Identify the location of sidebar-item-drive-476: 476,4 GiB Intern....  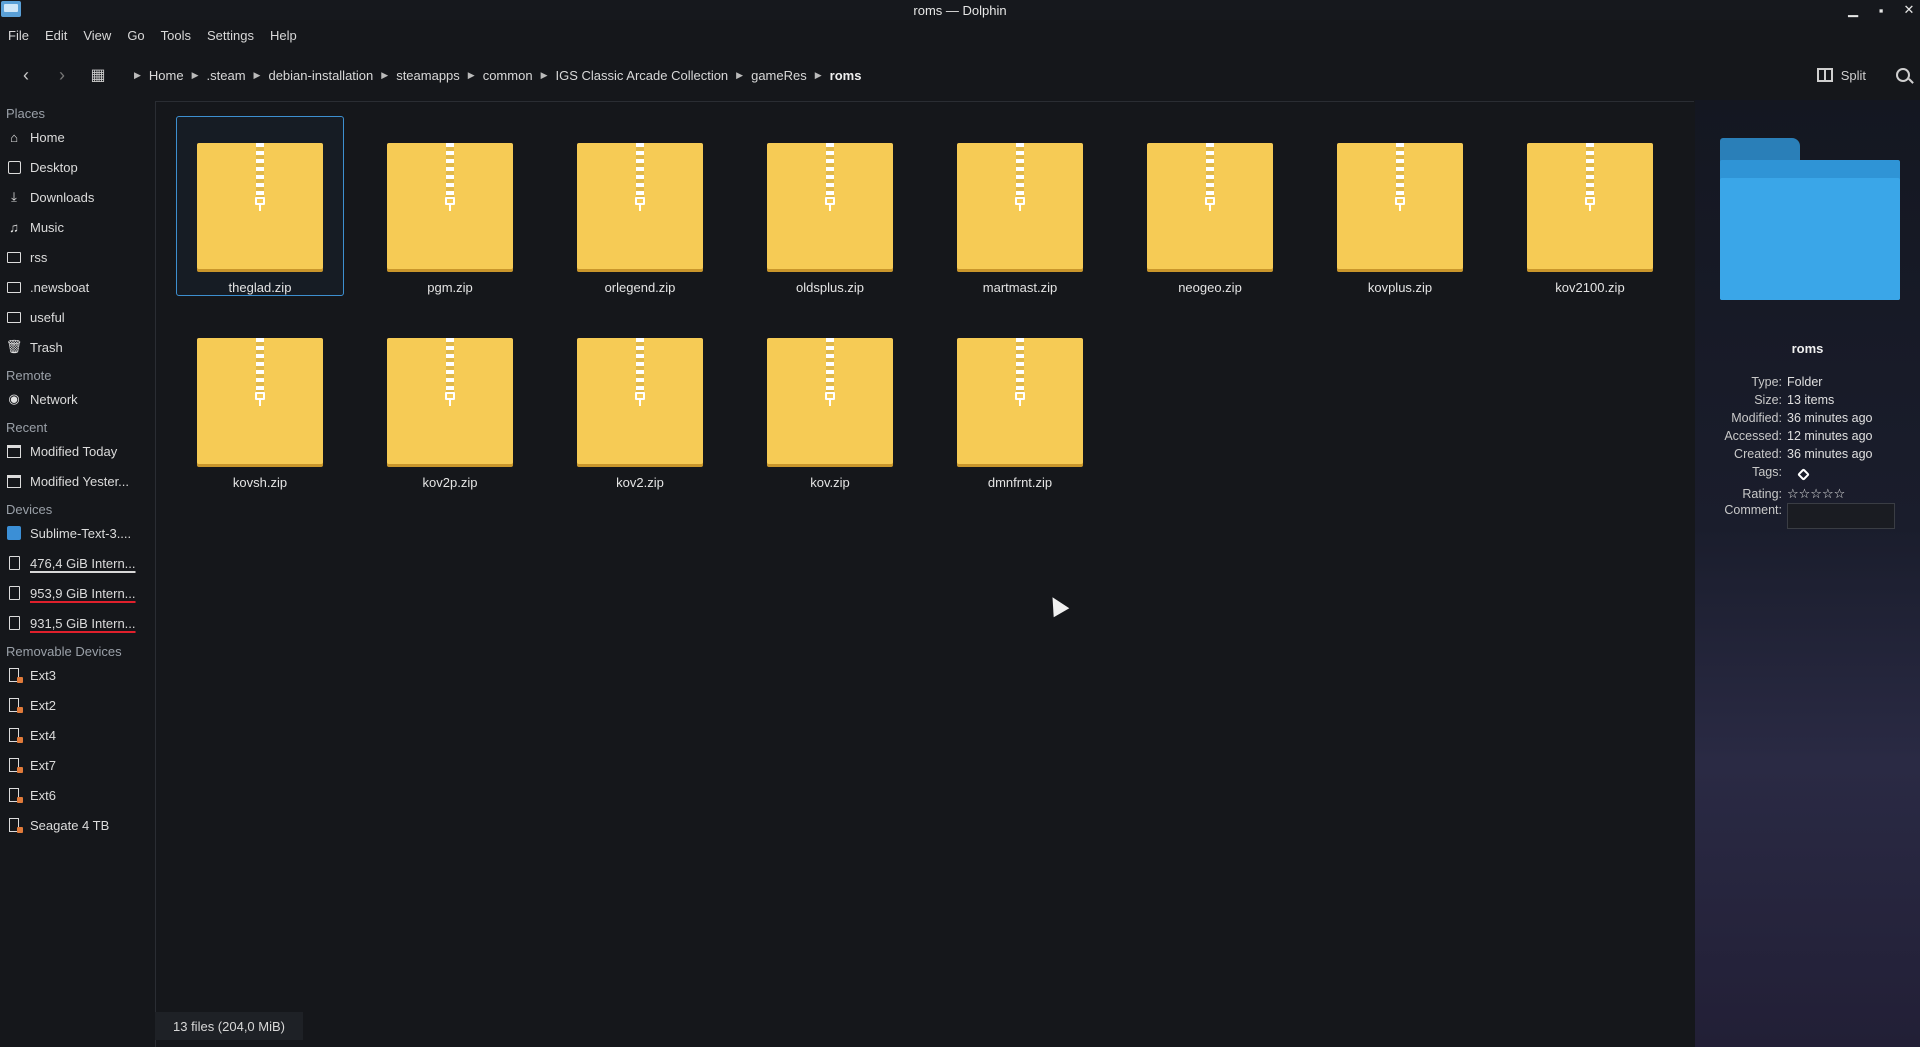
(76, 563).